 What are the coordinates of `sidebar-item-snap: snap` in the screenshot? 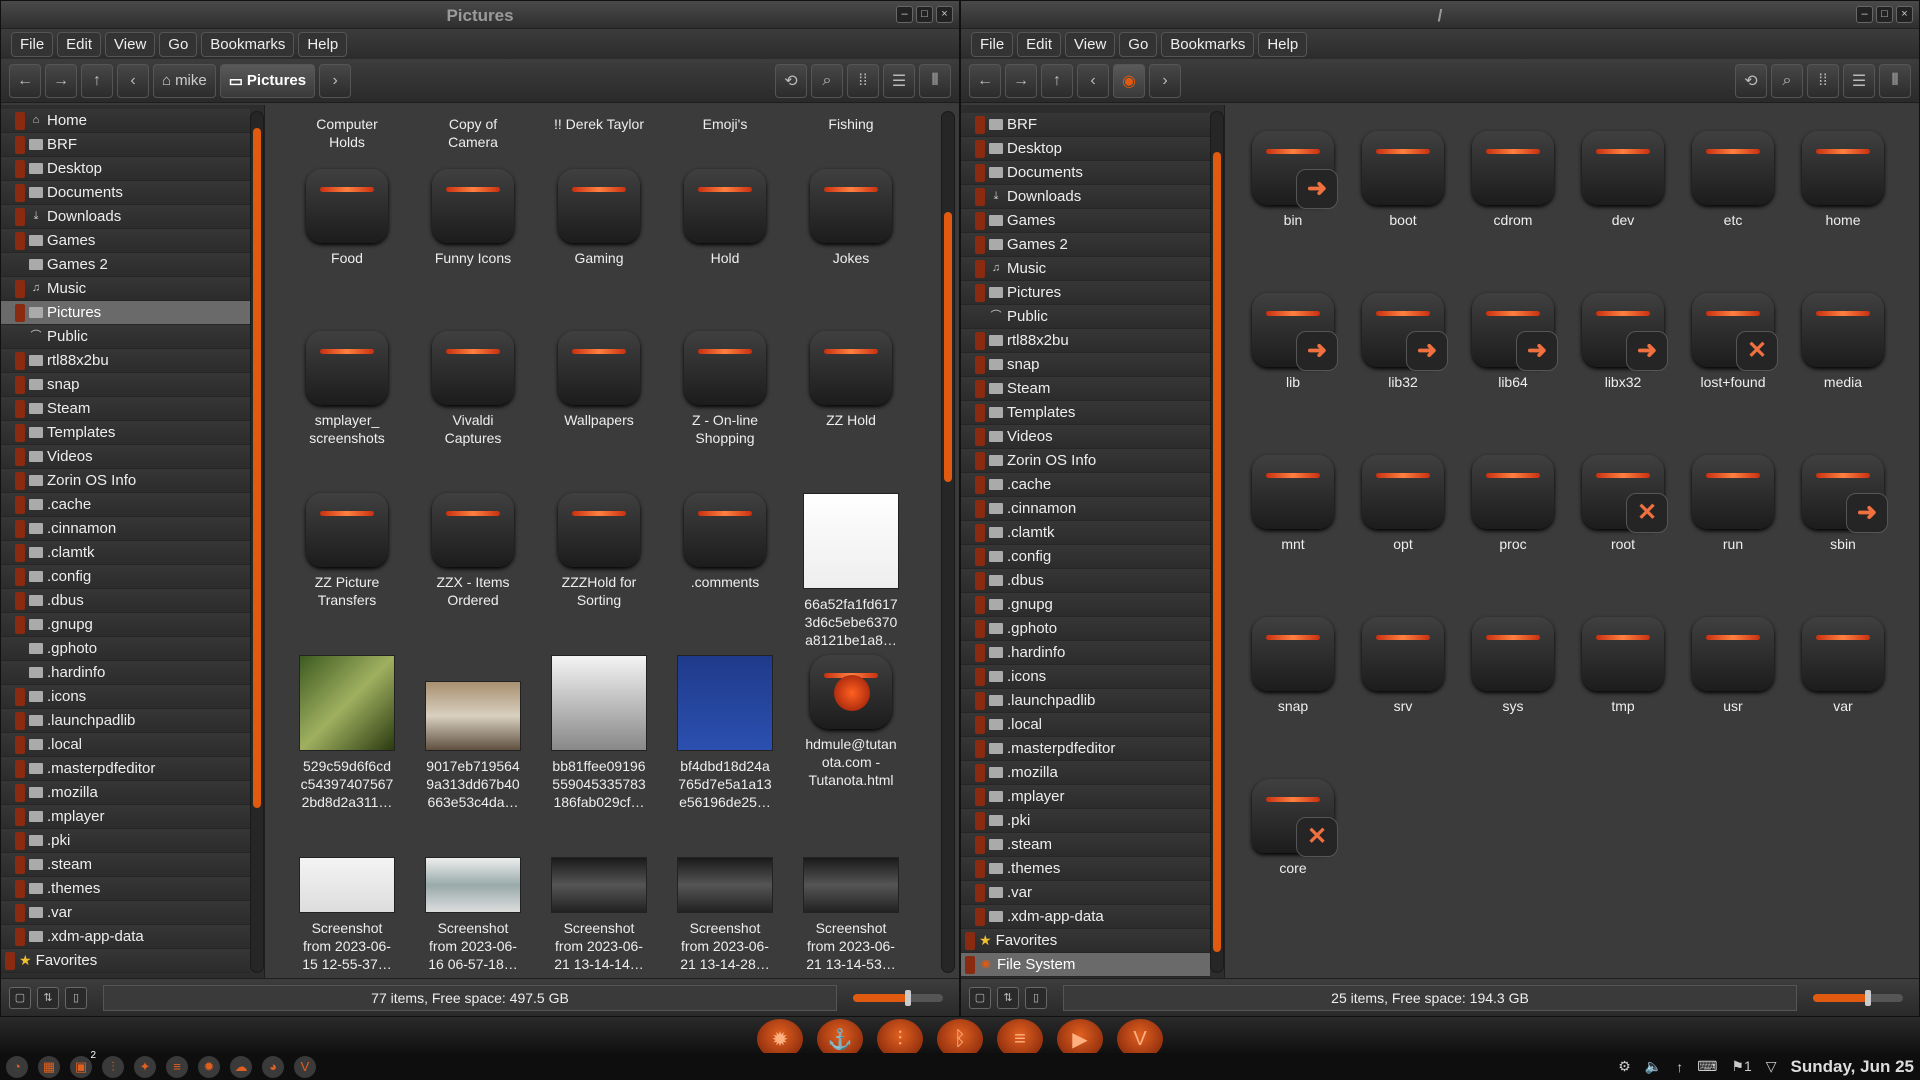 It's located at (1085, 365).